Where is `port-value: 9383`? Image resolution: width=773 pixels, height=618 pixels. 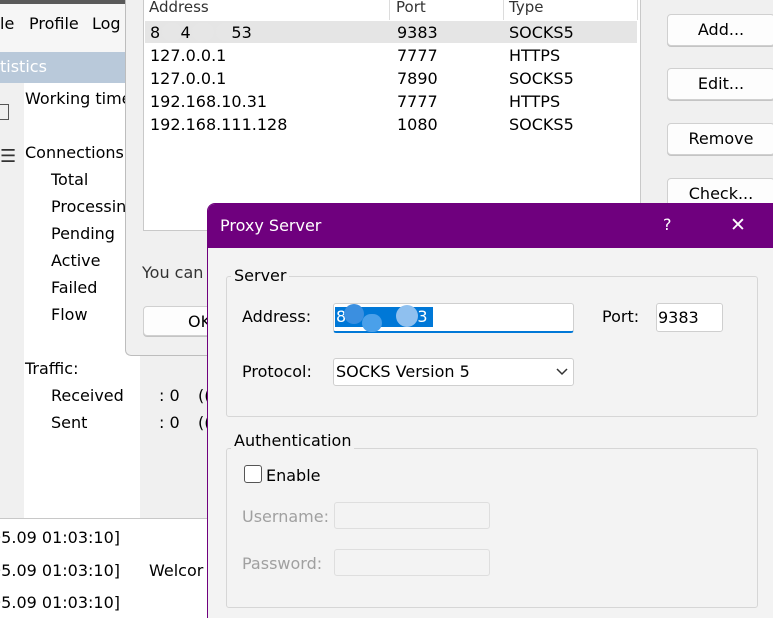 port-value: 9383 is located at coordinates (678, 317).